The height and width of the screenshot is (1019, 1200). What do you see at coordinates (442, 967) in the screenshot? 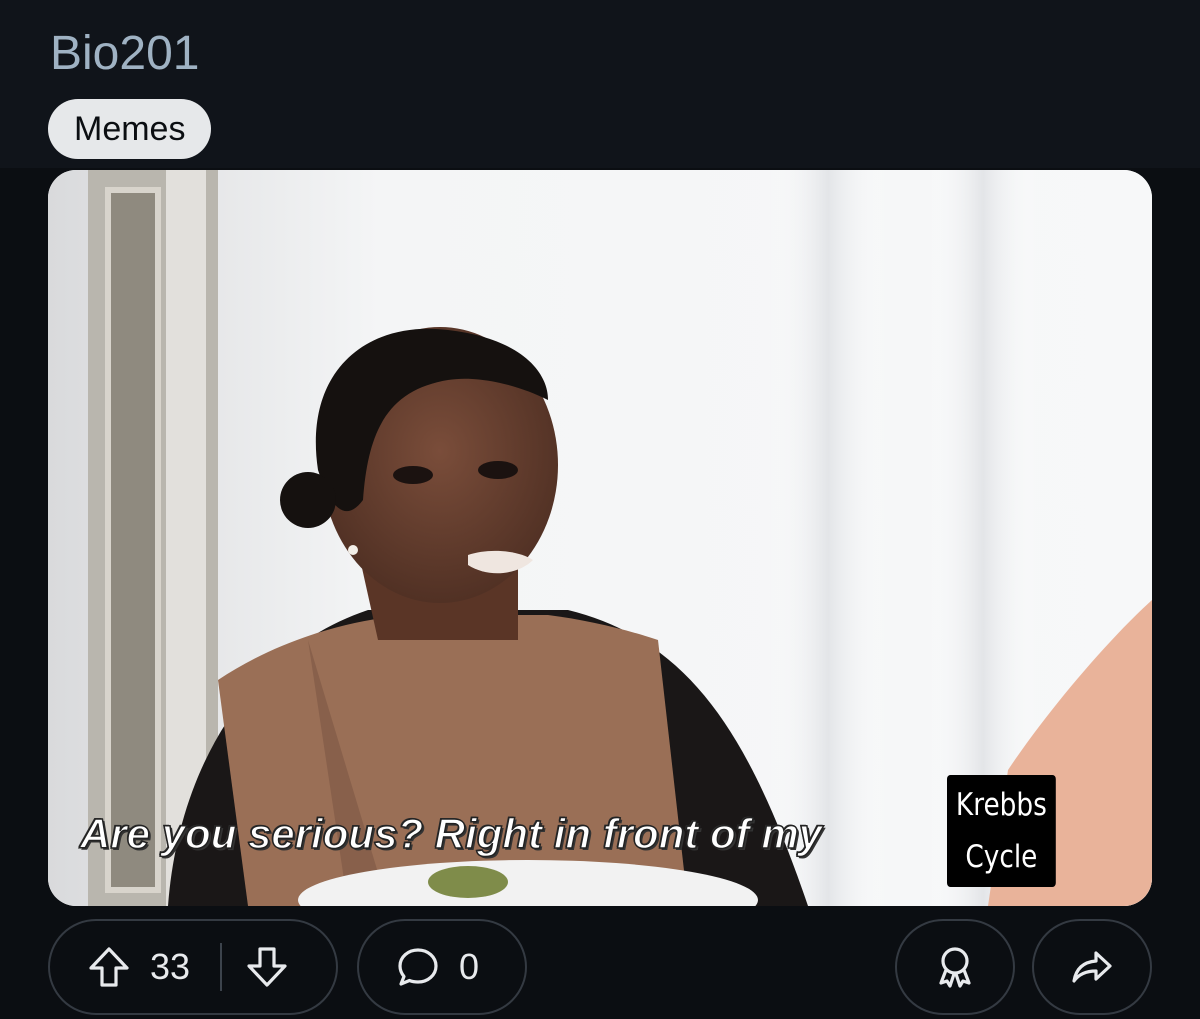
I see `comment-button: 0` at bounding box center [442, 967].